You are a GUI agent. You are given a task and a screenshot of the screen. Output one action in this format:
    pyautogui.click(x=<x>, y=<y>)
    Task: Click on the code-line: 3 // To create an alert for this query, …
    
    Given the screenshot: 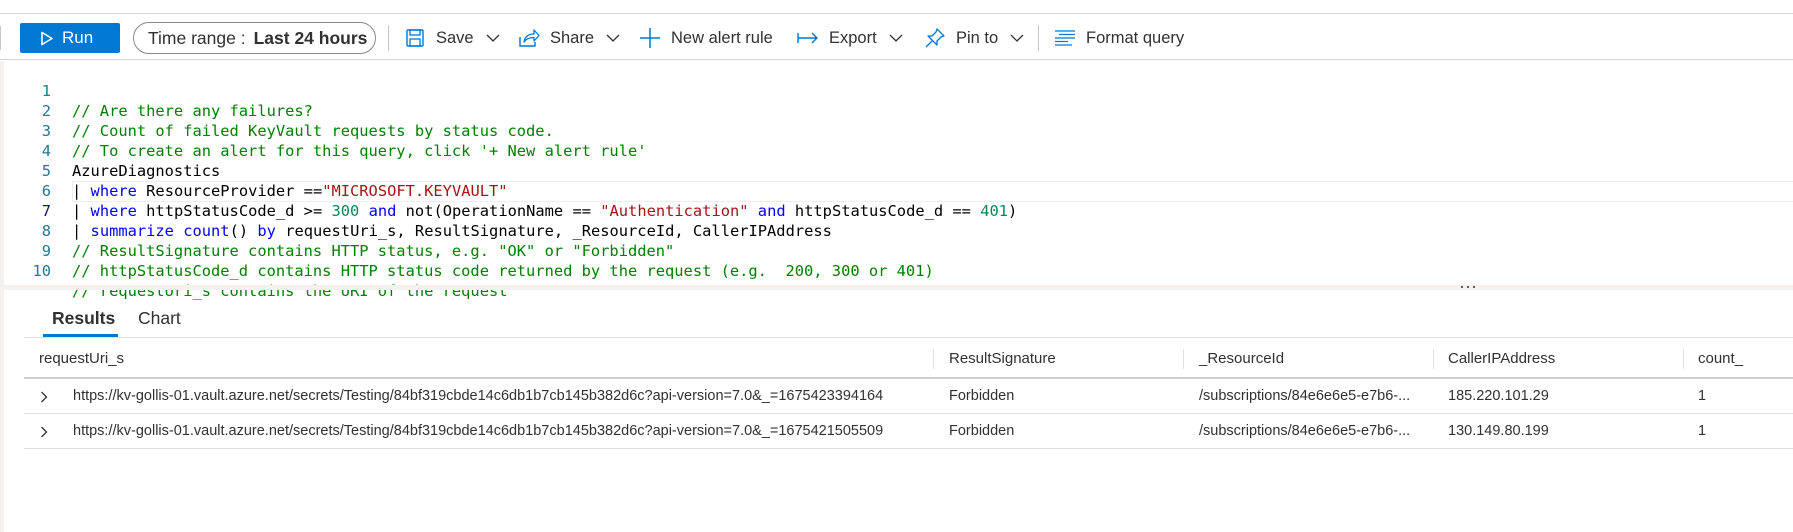 What is the action you would take?
    pyautogui.click(x=896, y=130)
    